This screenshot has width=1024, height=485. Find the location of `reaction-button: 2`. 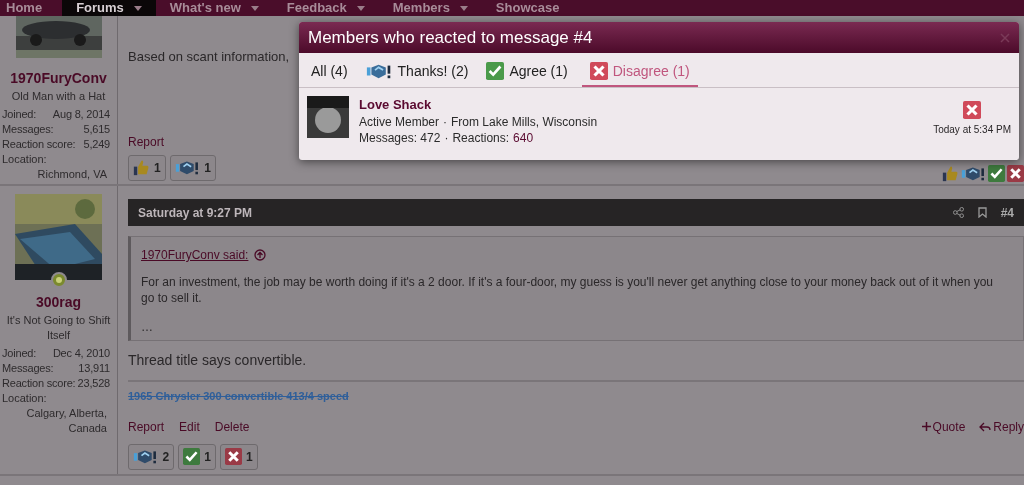

reaction-button: 2 is located at coordinates (151, 456).